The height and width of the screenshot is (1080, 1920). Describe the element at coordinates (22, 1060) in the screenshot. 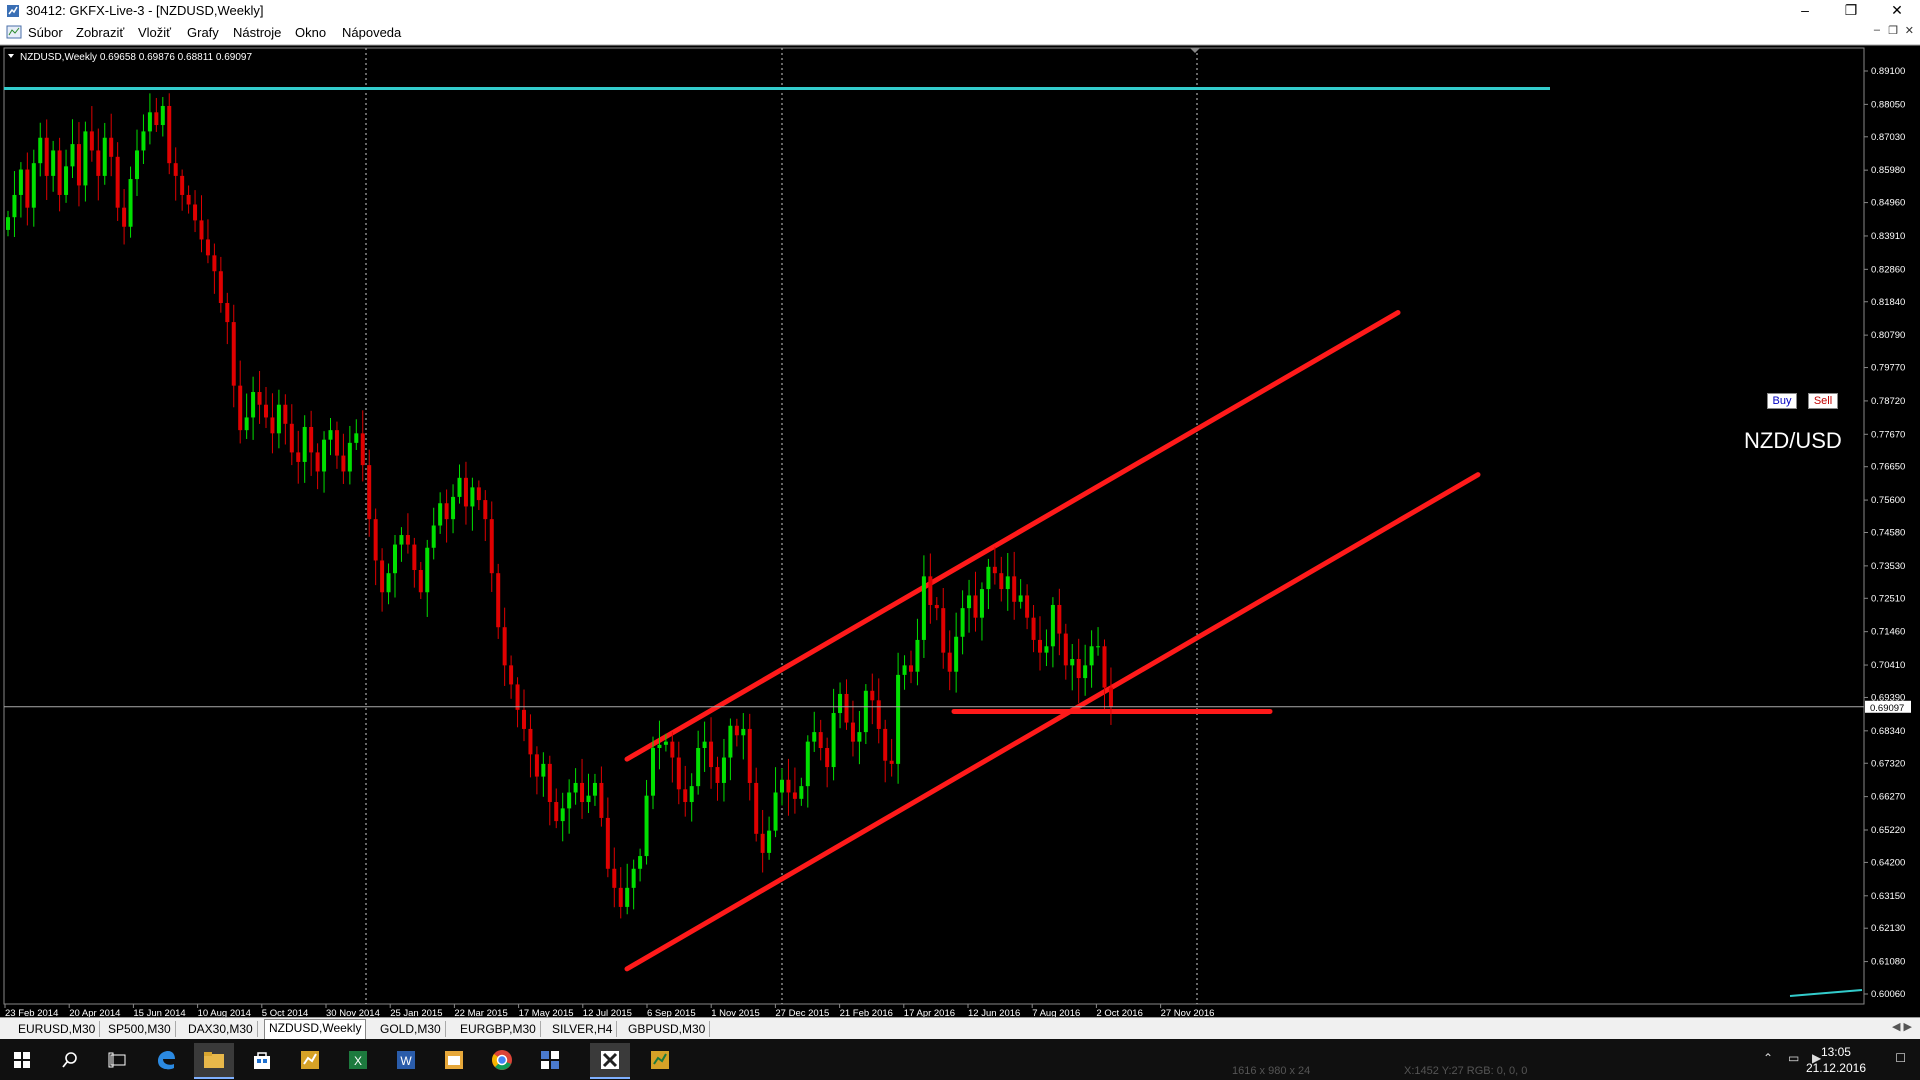

I see `start-windows-icon` at that location.